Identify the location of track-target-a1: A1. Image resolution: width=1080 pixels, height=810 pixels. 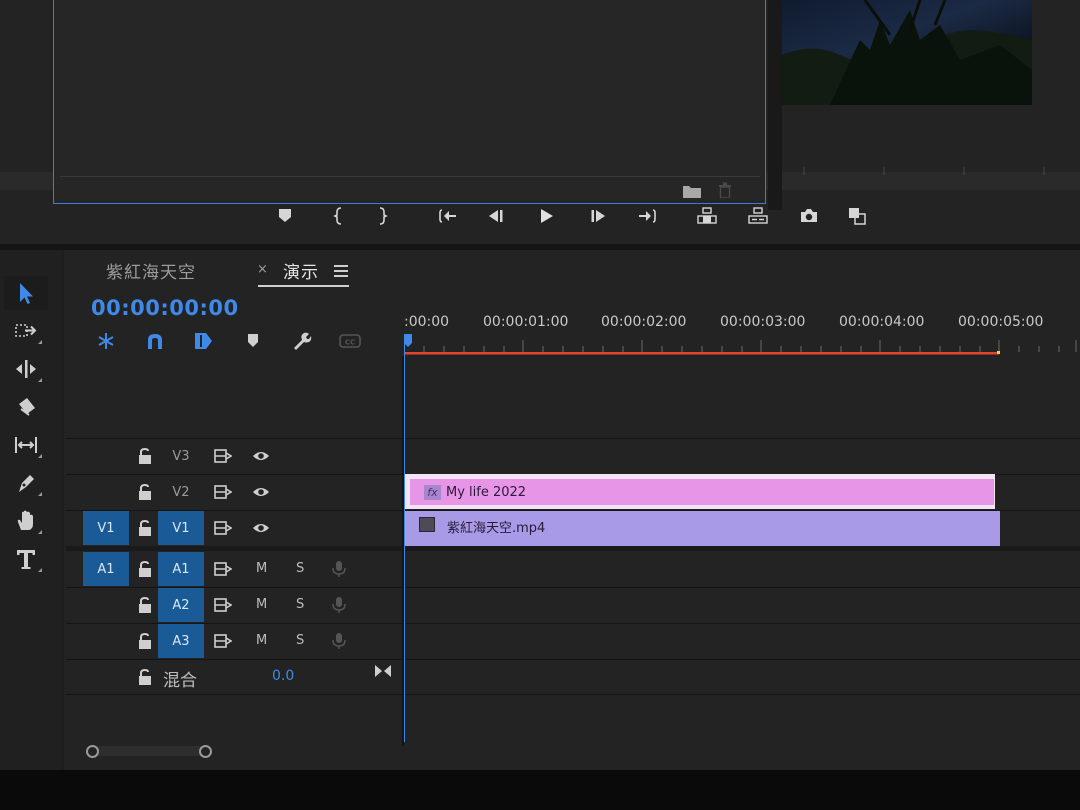
(181, 569).